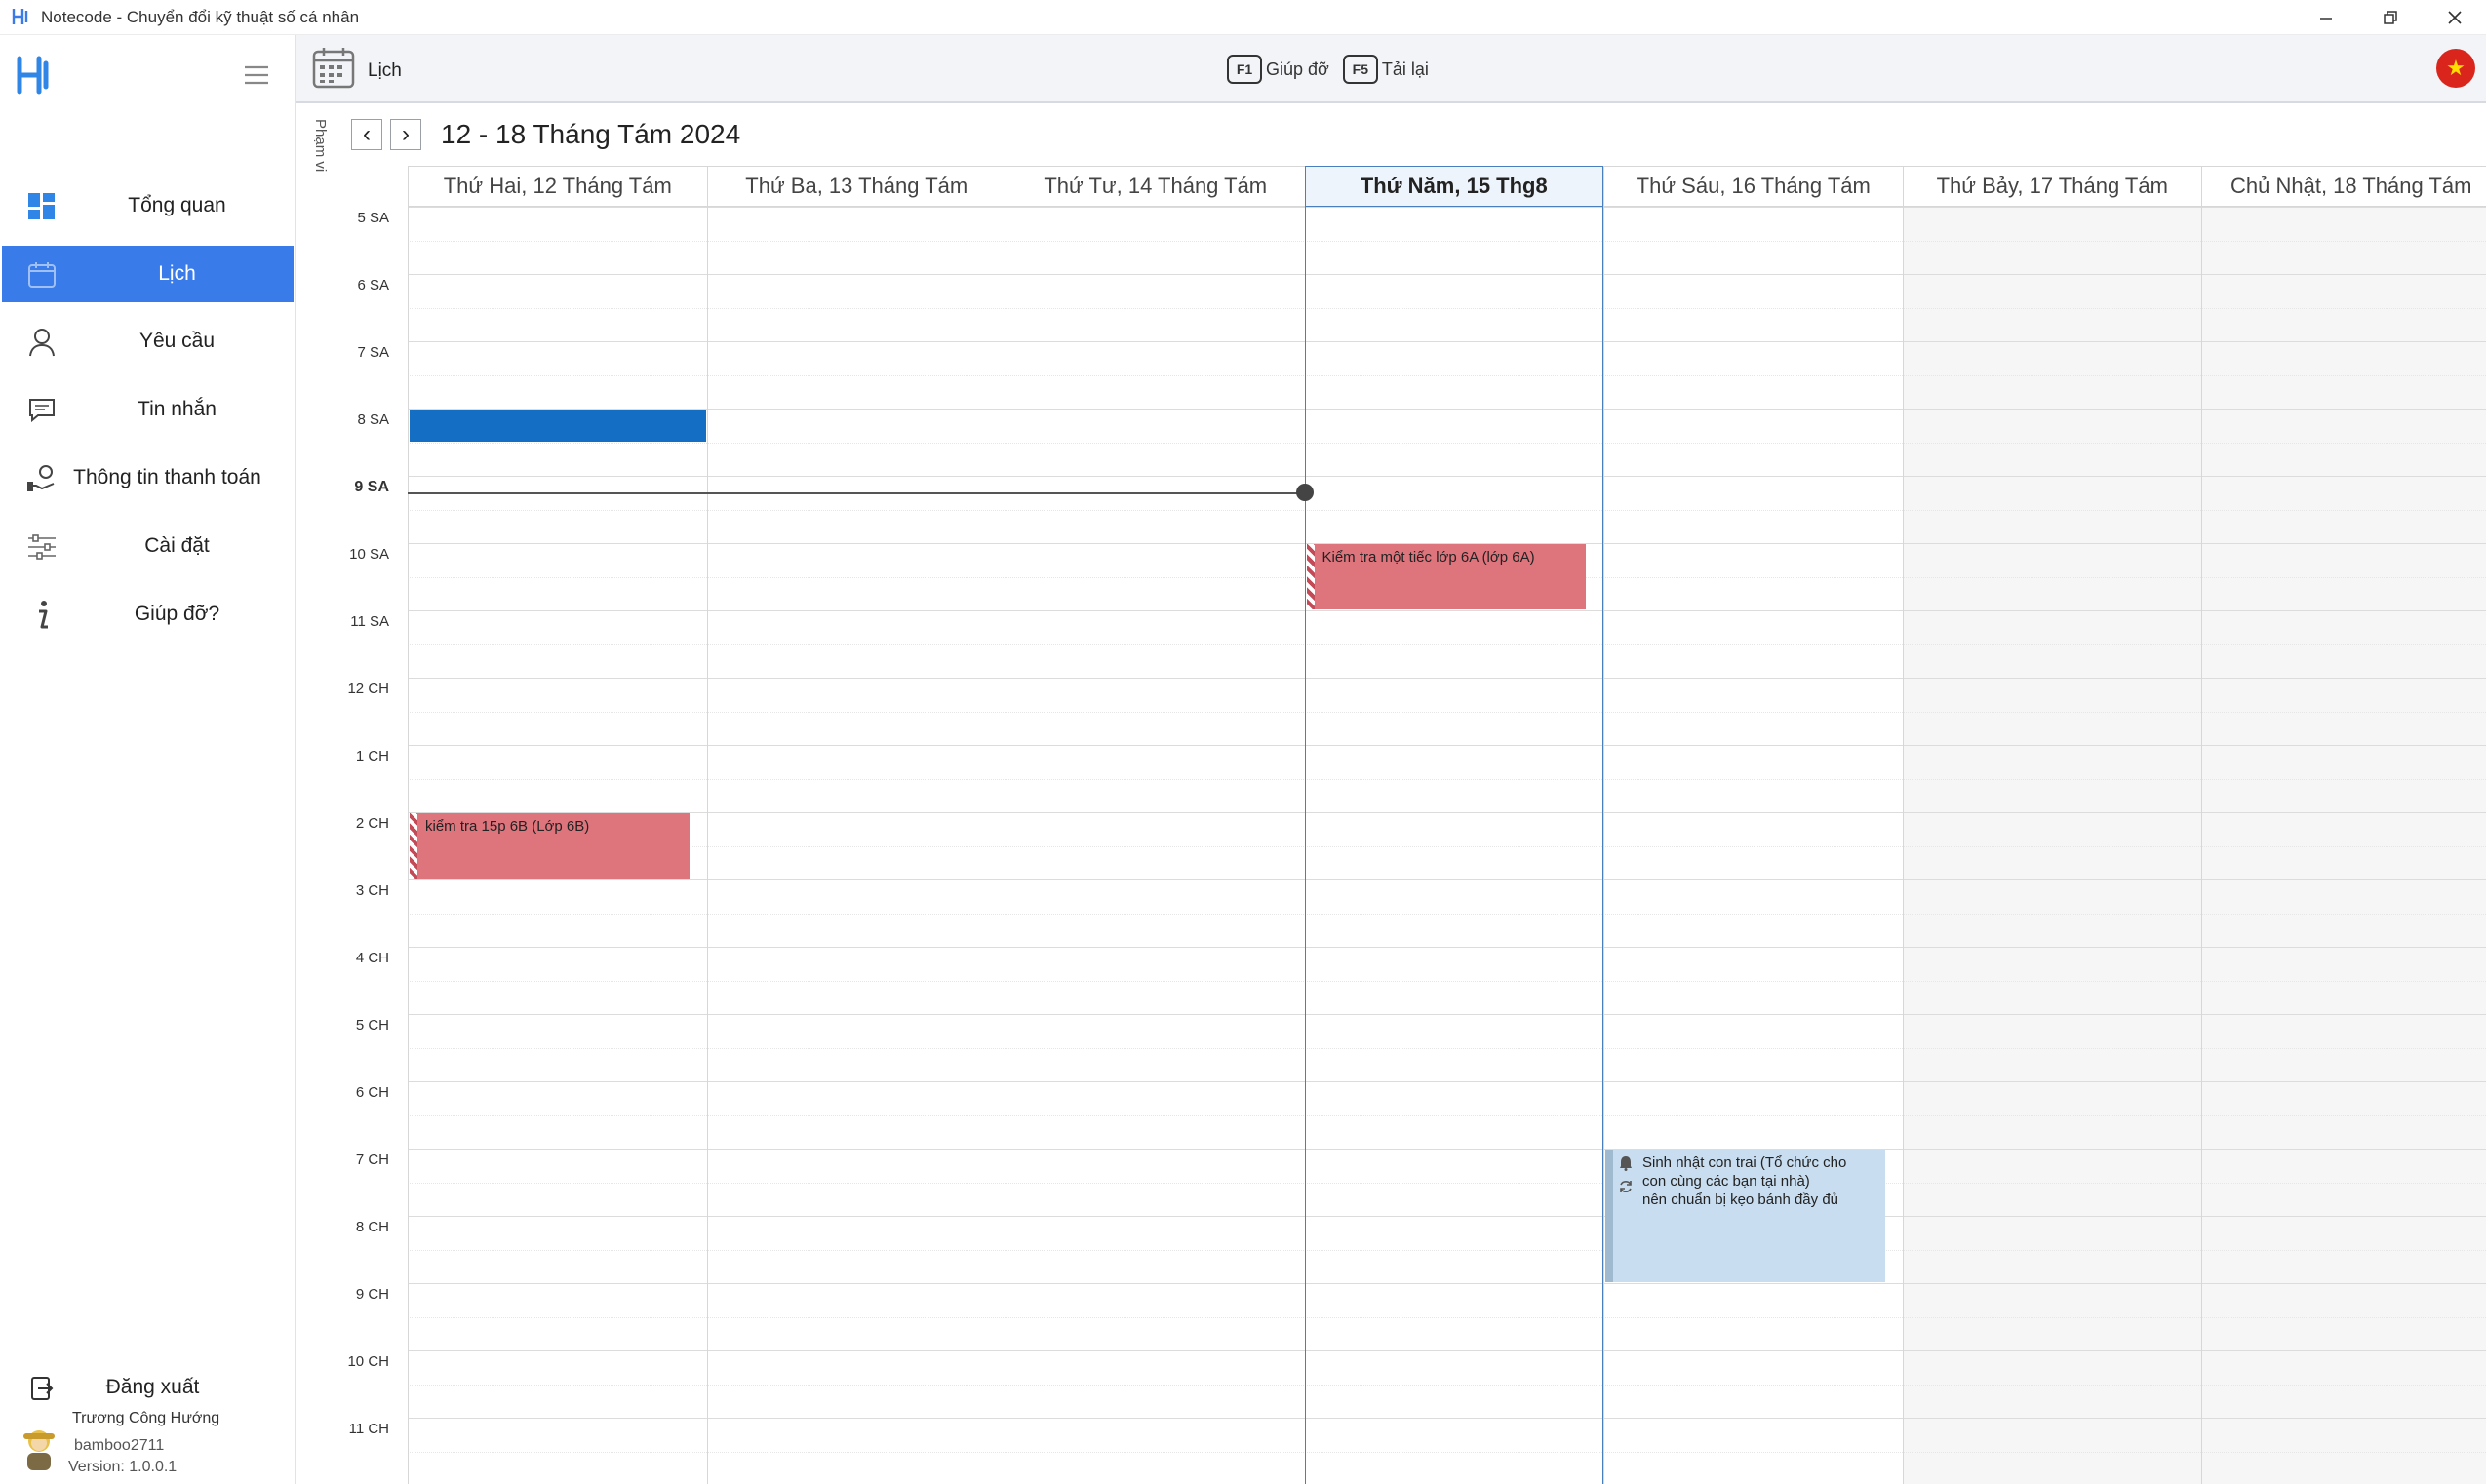  What do you see at coordinates (1446, 576) in the screenshot?
I see `calendar-event: Kiểm tra một tiếc lớp 6A (lớp 6A)` at bounding box center [1446, 576].